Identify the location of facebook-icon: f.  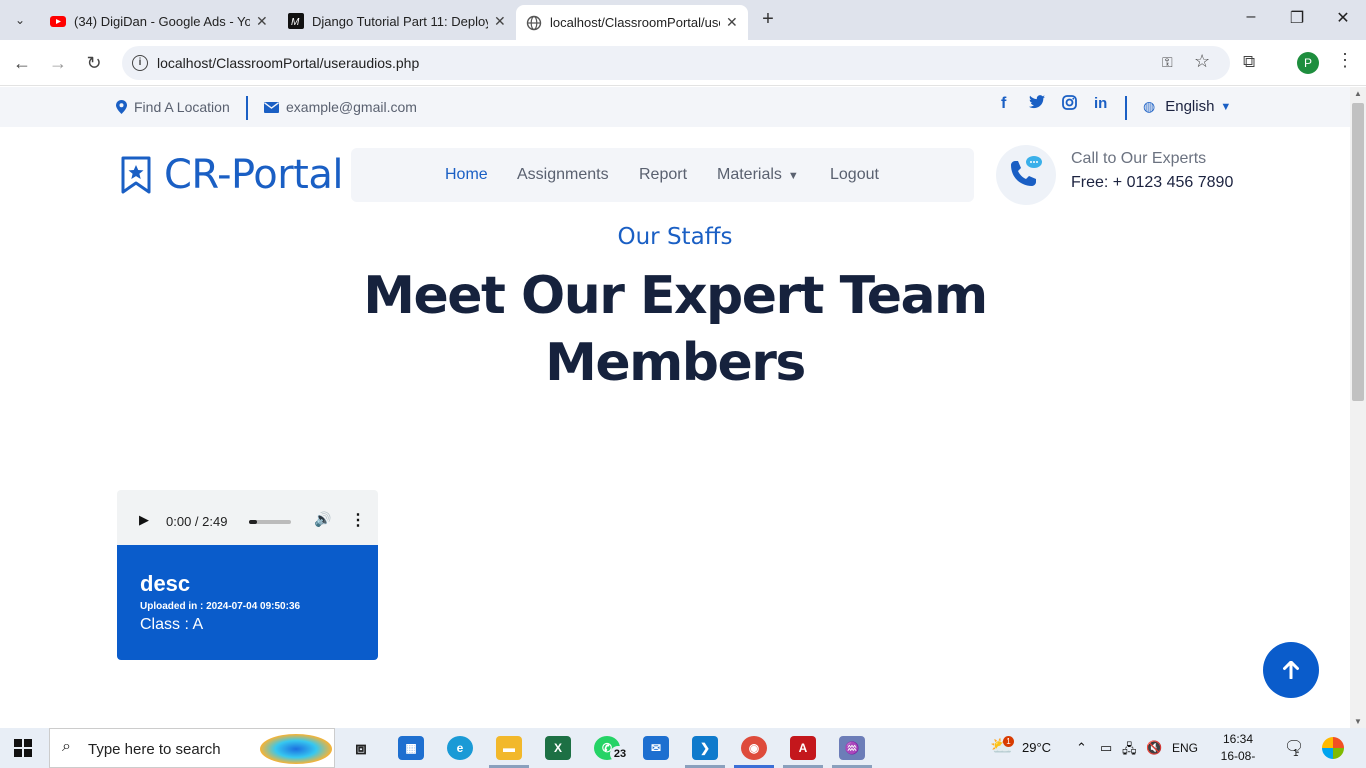
(1003, 104).